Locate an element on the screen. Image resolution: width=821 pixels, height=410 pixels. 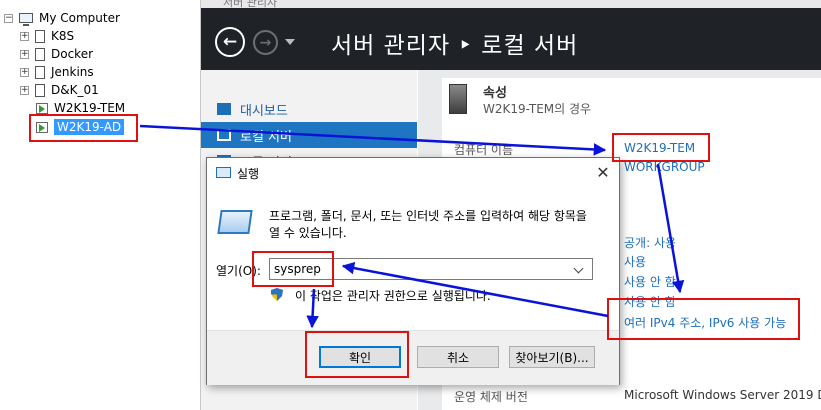
tree-root-label: My Computer is located at coordinates (79, 18).